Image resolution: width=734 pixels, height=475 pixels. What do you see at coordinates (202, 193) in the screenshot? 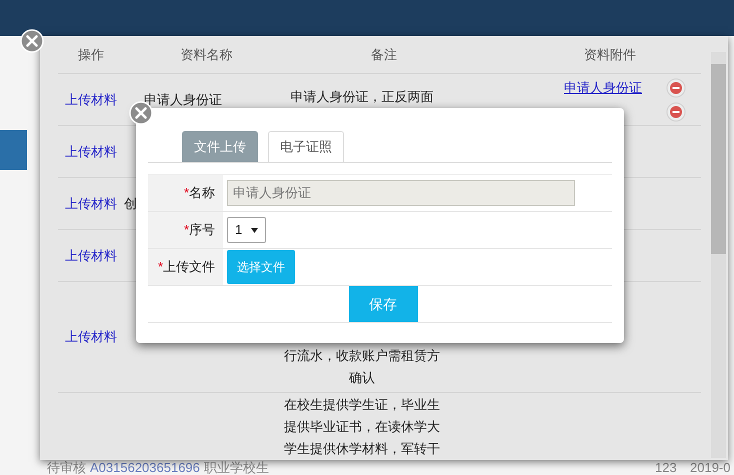
I see `field-label: 名称` at bounding box center [202, 193].